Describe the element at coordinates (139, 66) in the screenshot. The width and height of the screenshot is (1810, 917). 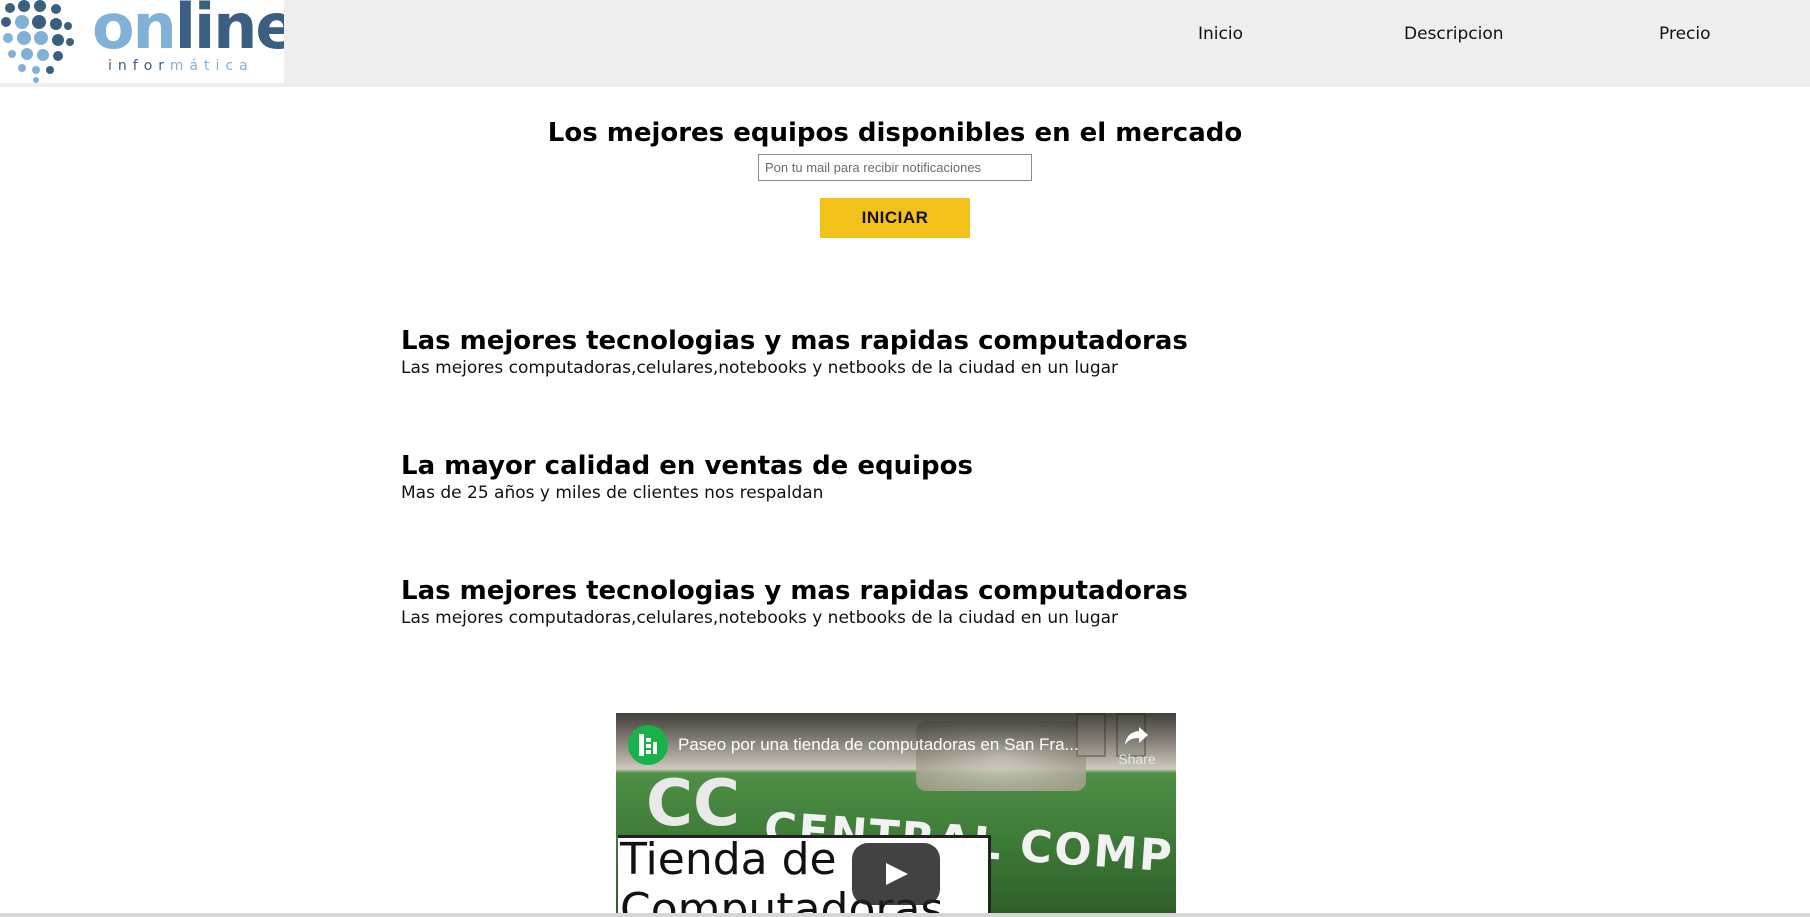
I see `logo-sub-part1: infor` at that location.